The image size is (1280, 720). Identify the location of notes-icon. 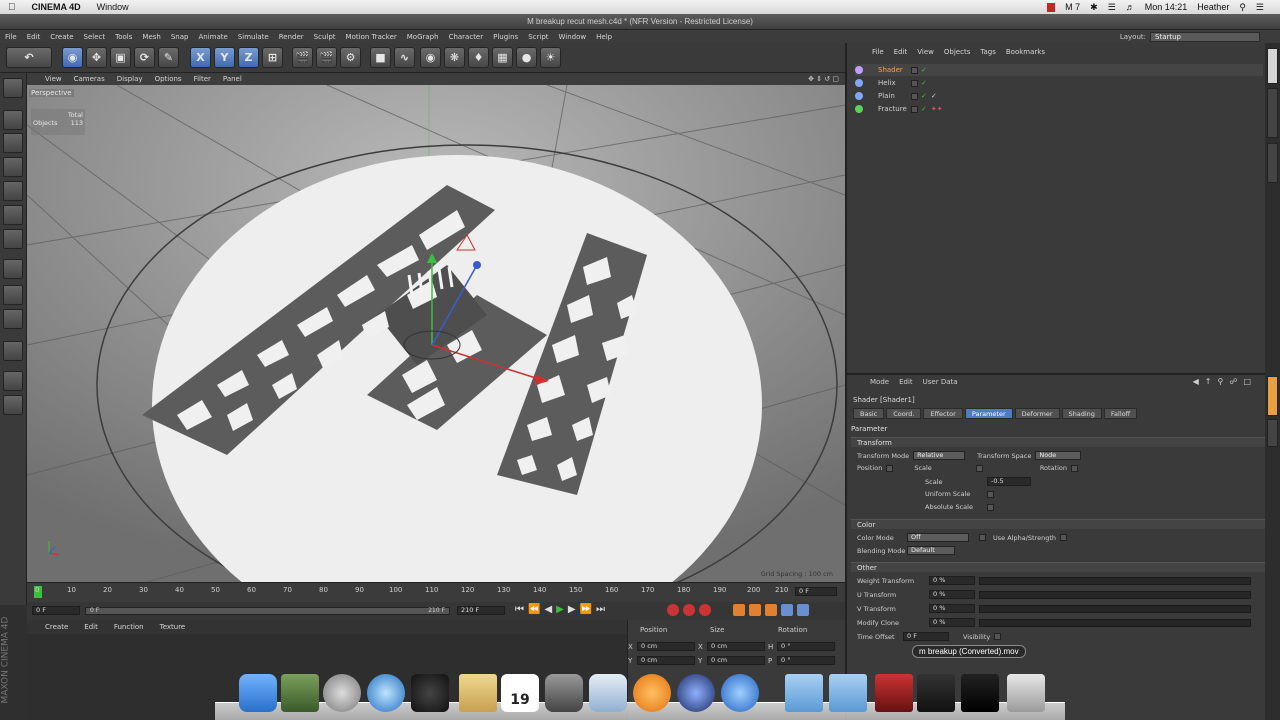
(478, 693).